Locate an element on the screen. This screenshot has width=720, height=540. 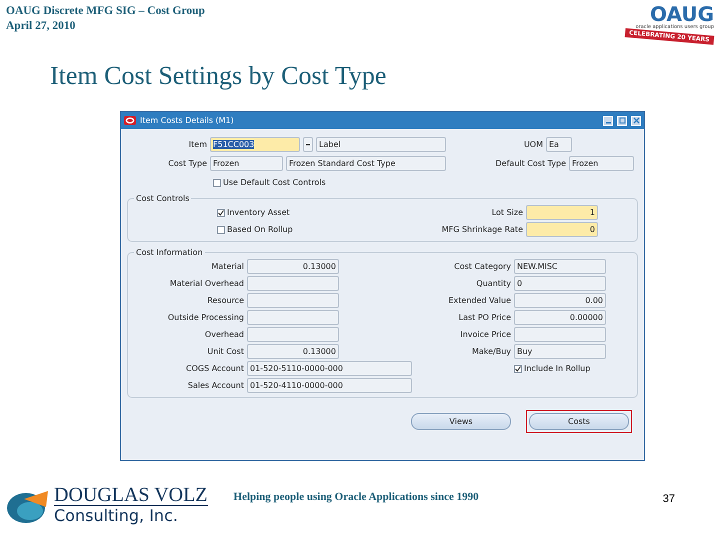
field-label: Sales Account is located at coordinates (215, 385).